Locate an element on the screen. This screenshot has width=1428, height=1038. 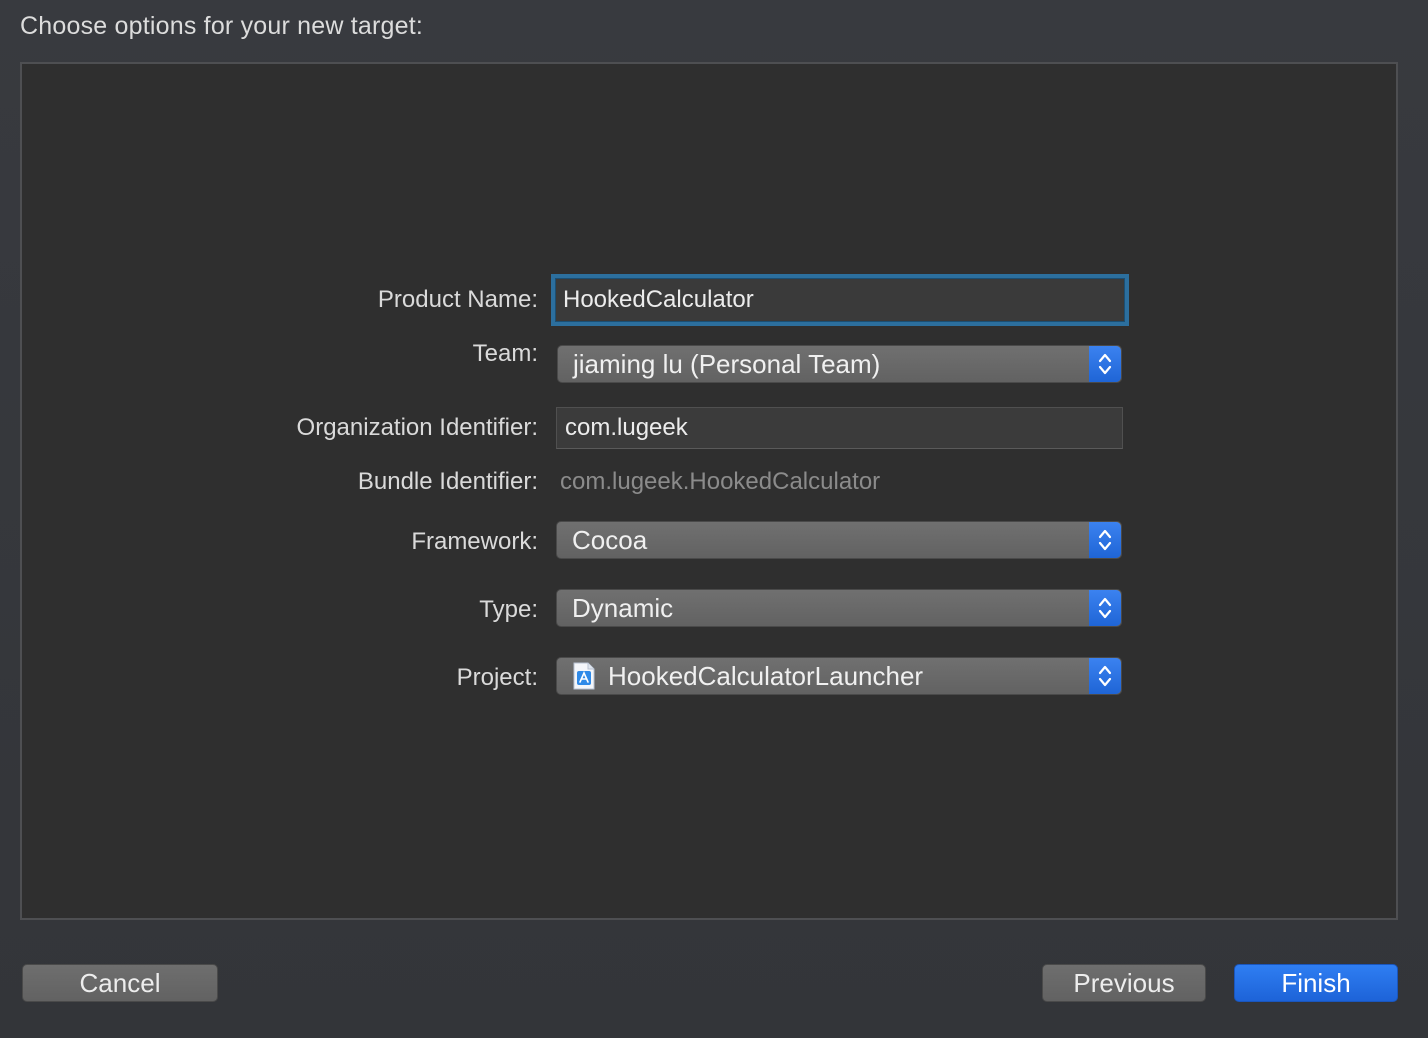
previous-button: Previous is located at coordinates (1124, 983).